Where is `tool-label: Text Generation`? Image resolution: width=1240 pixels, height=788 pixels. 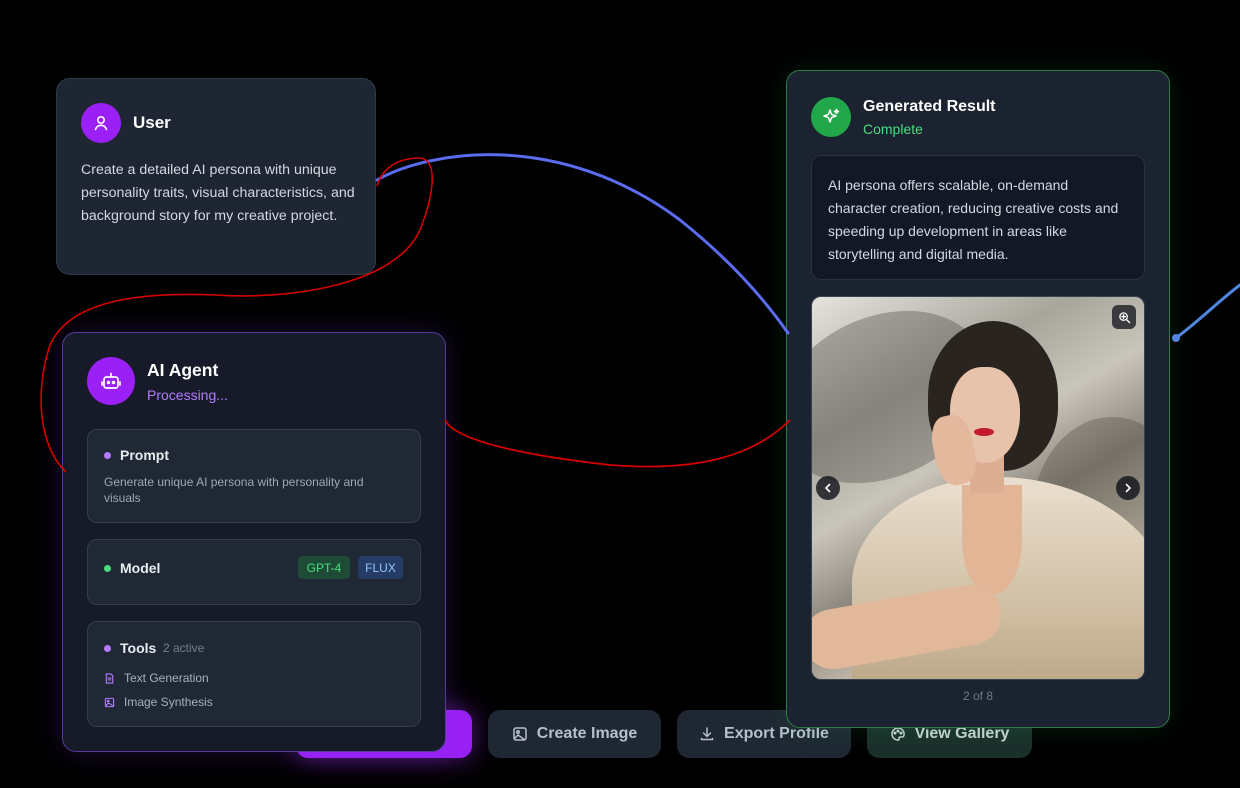
tool-label: Text Generation is located at coordinates (166, 678).